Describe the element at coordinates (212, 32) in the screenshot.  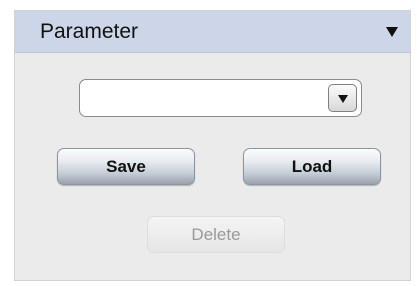
I see `panel-header: Parameter` at that location.